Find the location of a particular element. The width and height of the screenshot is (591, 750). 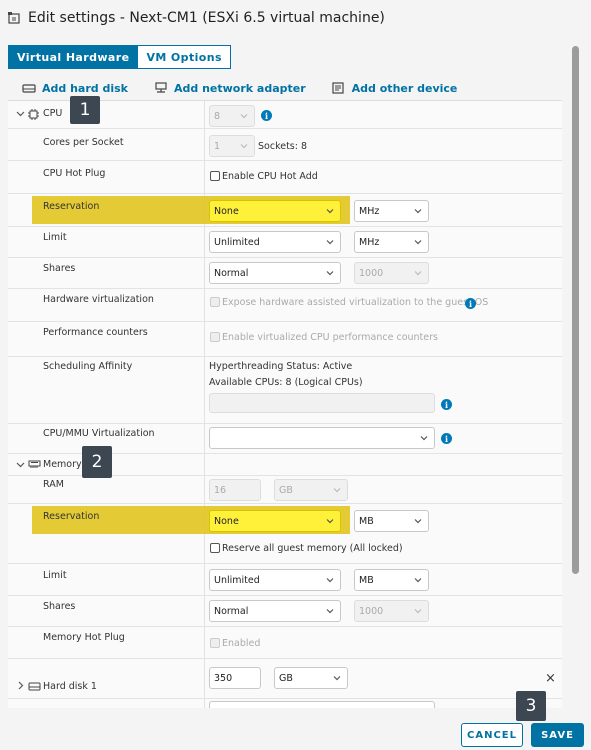

hard-disk-row: Hard disk 1 350 GB × is located at coordinates (285, 679).